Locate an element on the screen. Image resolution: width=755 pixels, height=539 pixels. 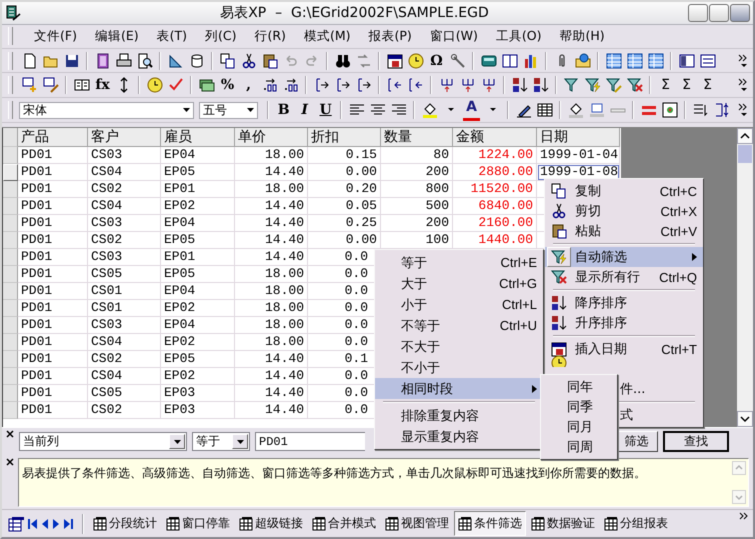
window-title: 易表XP – G:\EGrid2002F\SAMPLE.EGD is located at coordinates (354, 13).